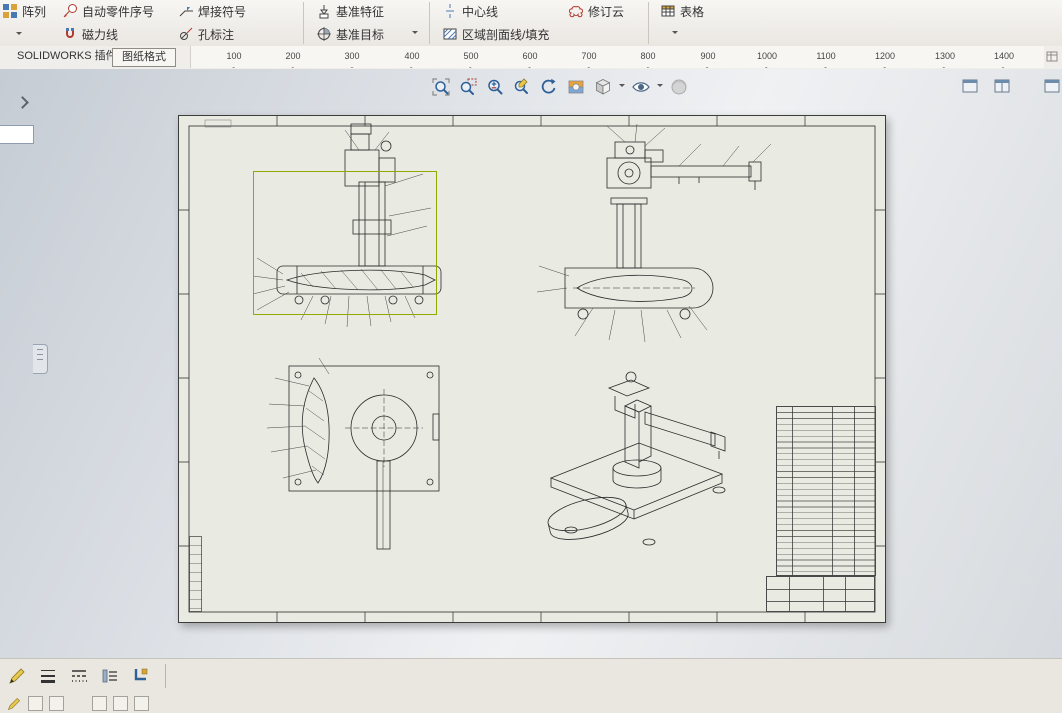  Describe the element at coordinates (441, 87) in the screenshot. I see `zoom-to-fit-button` at that location.